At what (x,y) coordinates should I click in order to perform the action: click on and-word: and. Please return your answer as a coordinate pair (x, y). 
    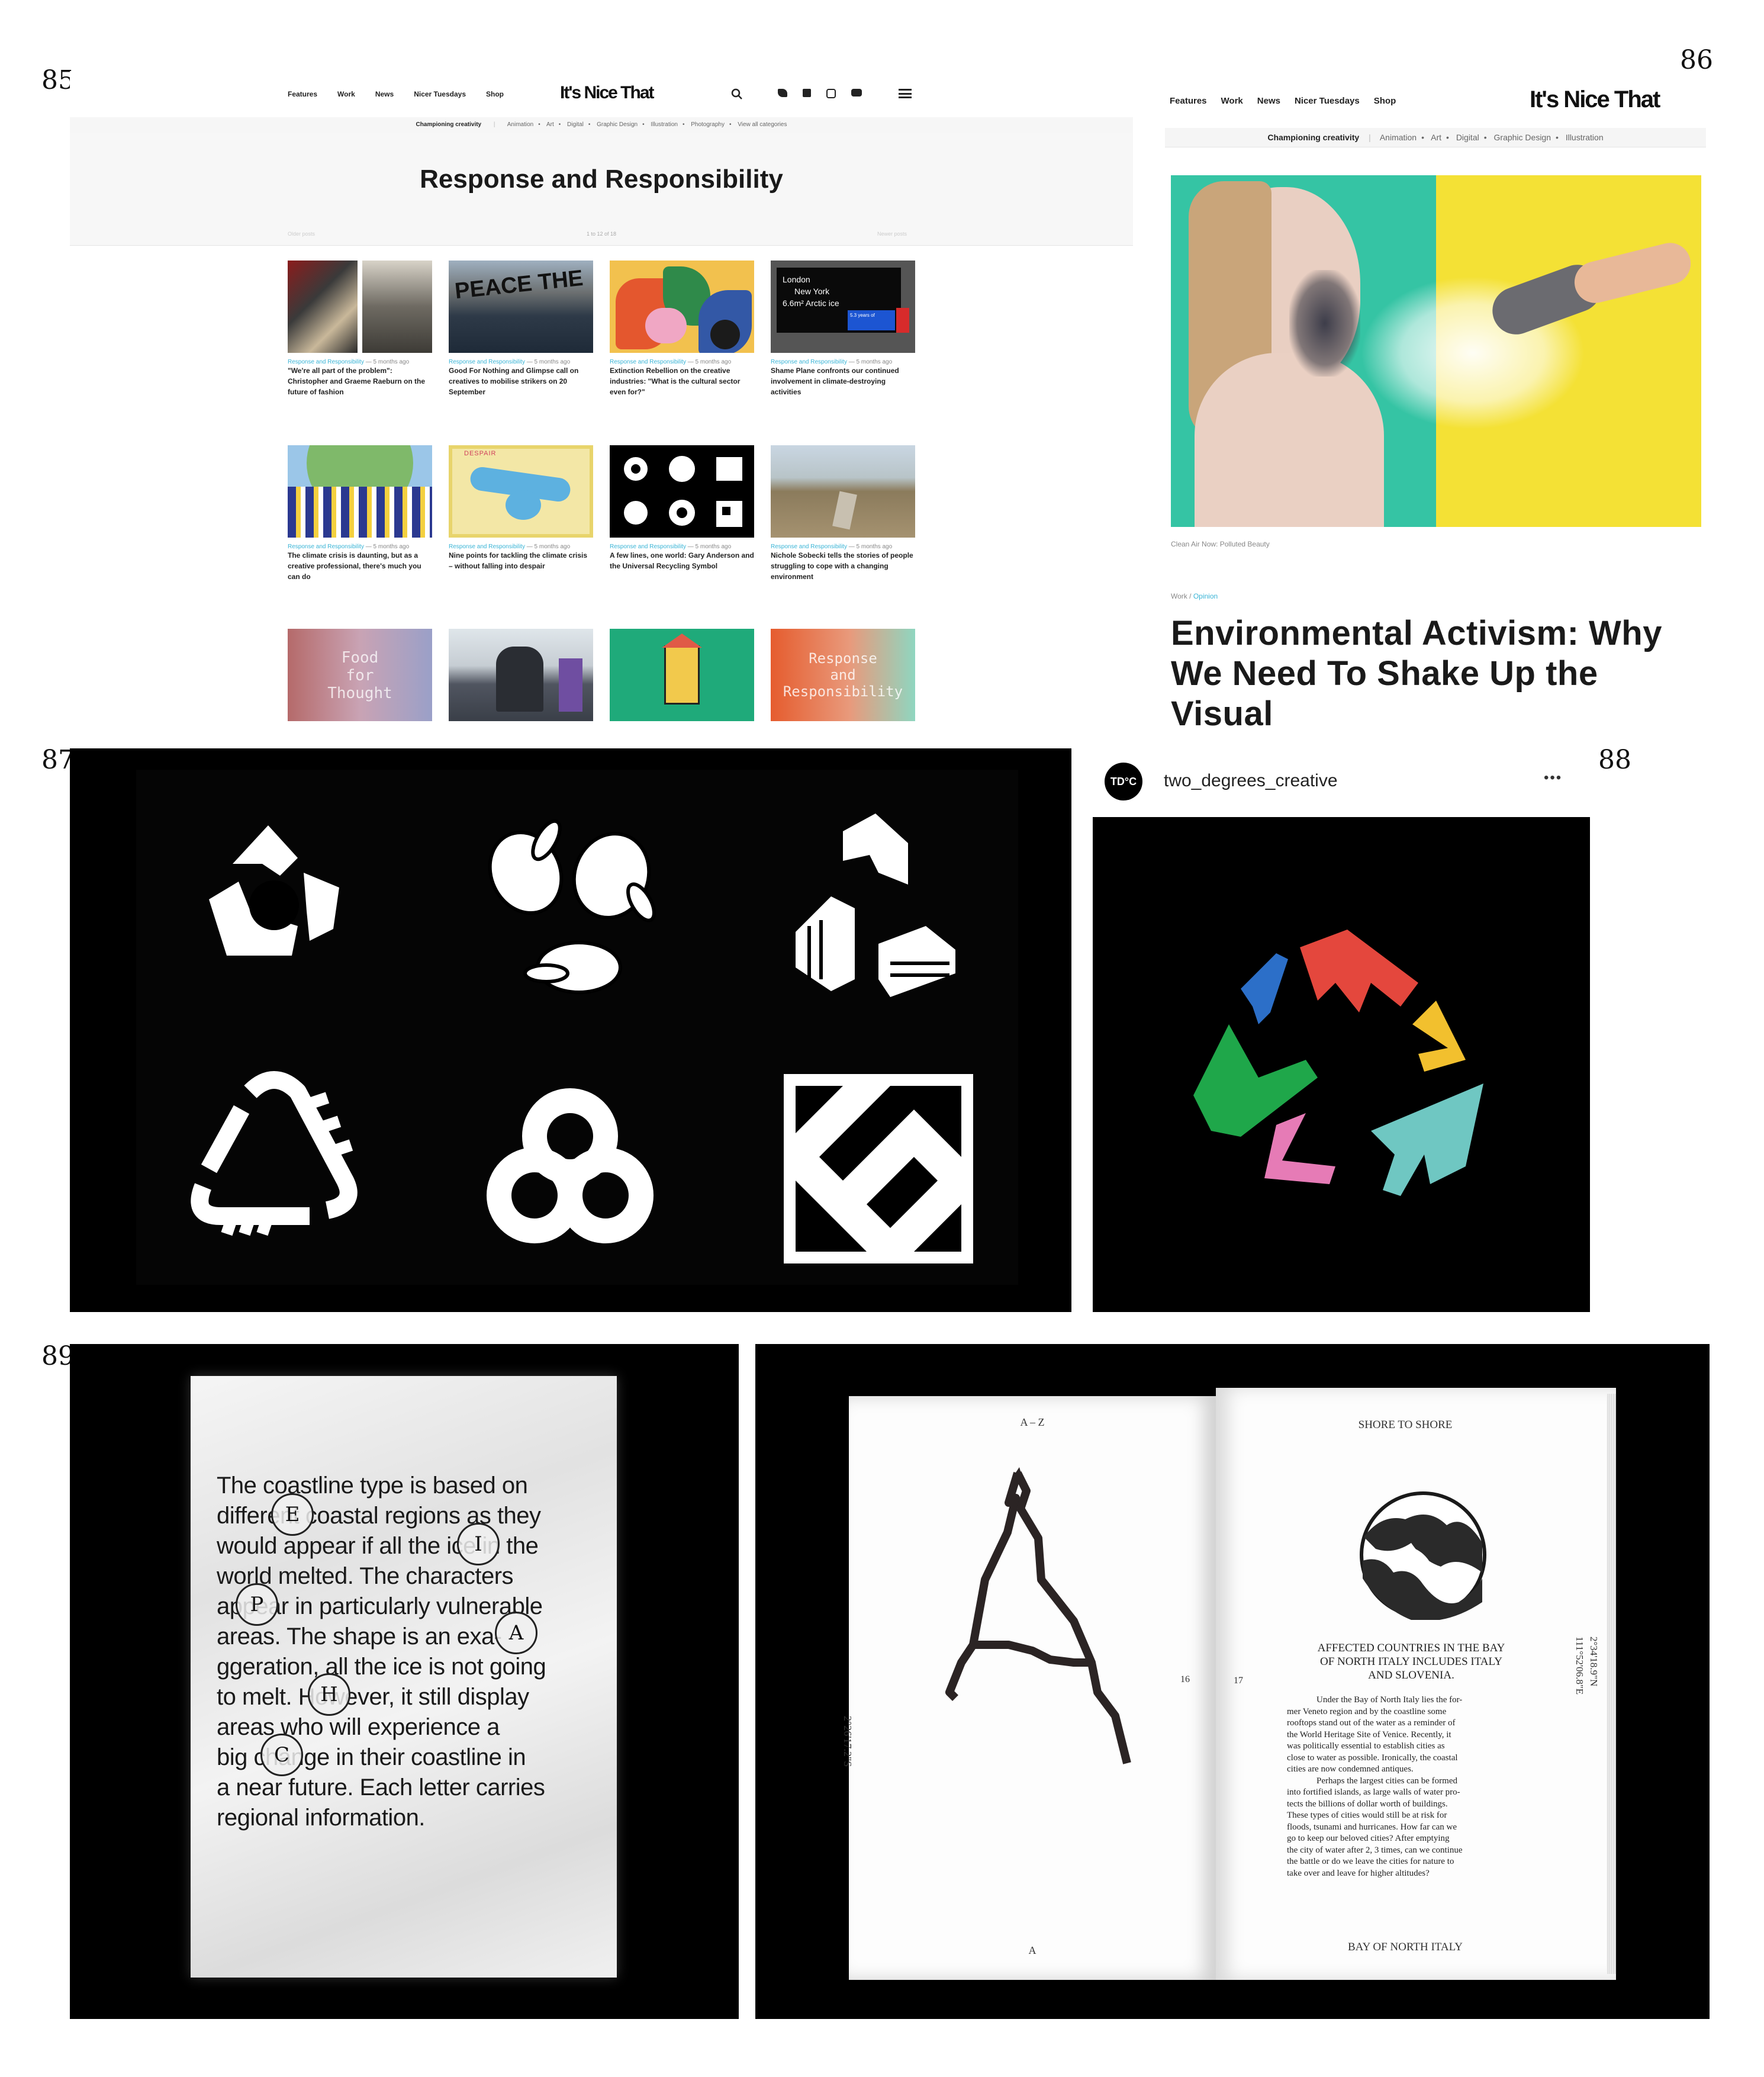
    Looking at the image, I should click on (843, 675).